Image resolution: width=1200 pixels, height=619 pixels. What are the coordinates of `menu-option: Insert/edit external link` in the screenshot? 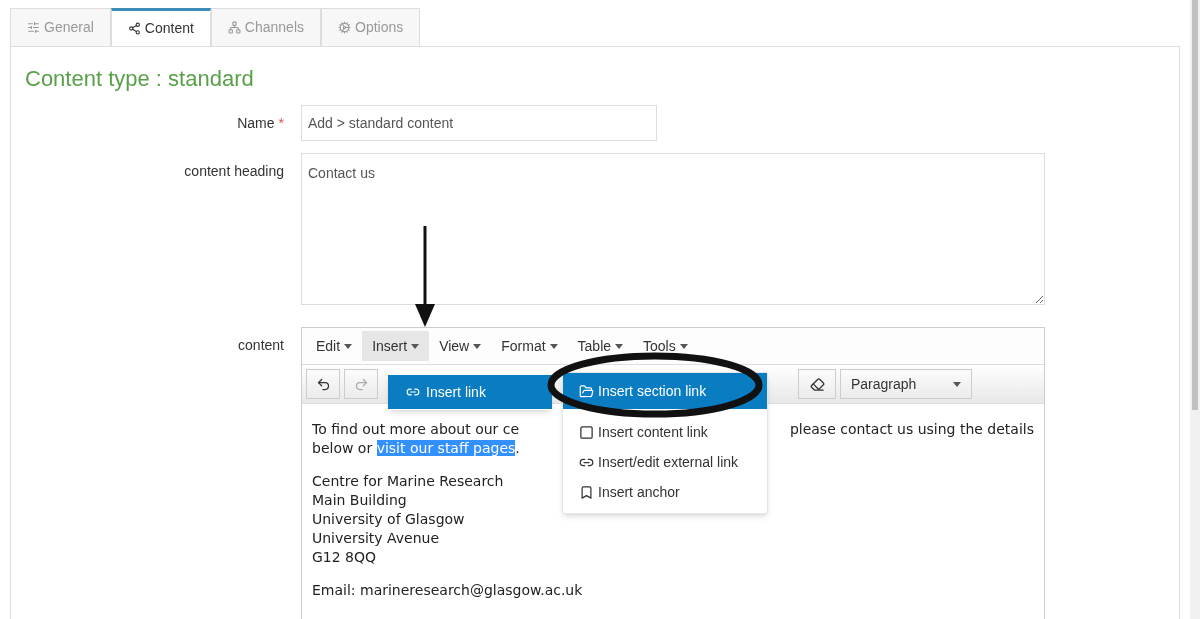 It's located at (665, 462).